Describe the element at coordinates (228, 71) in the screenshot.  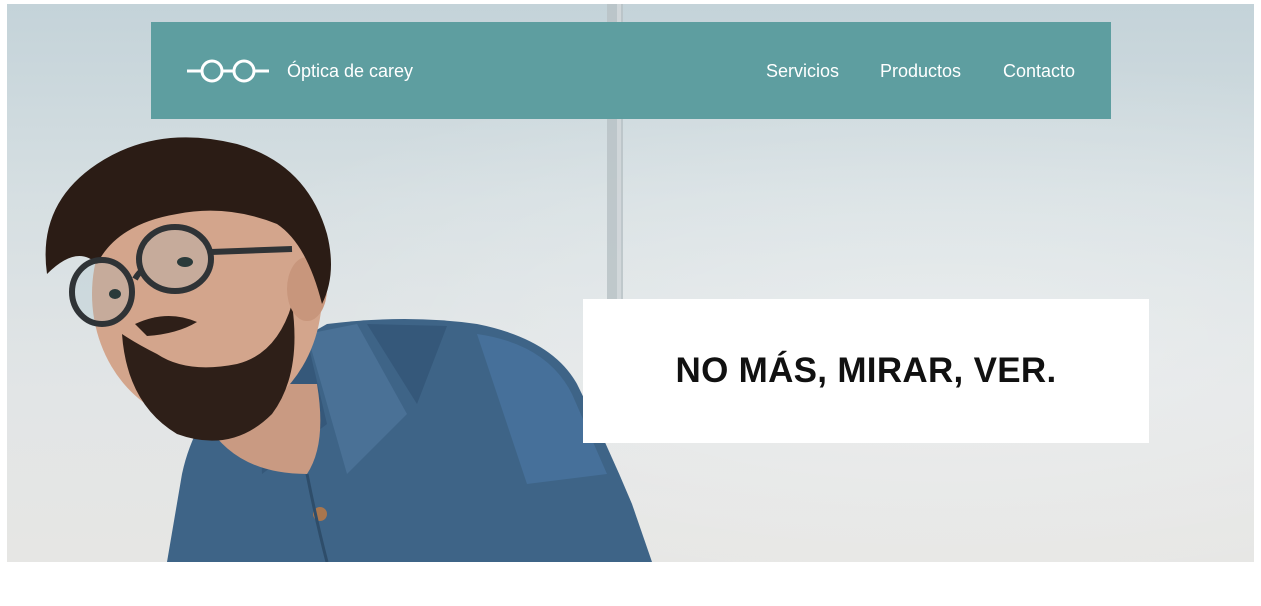
I see `eyeglasses-icon` at that location.